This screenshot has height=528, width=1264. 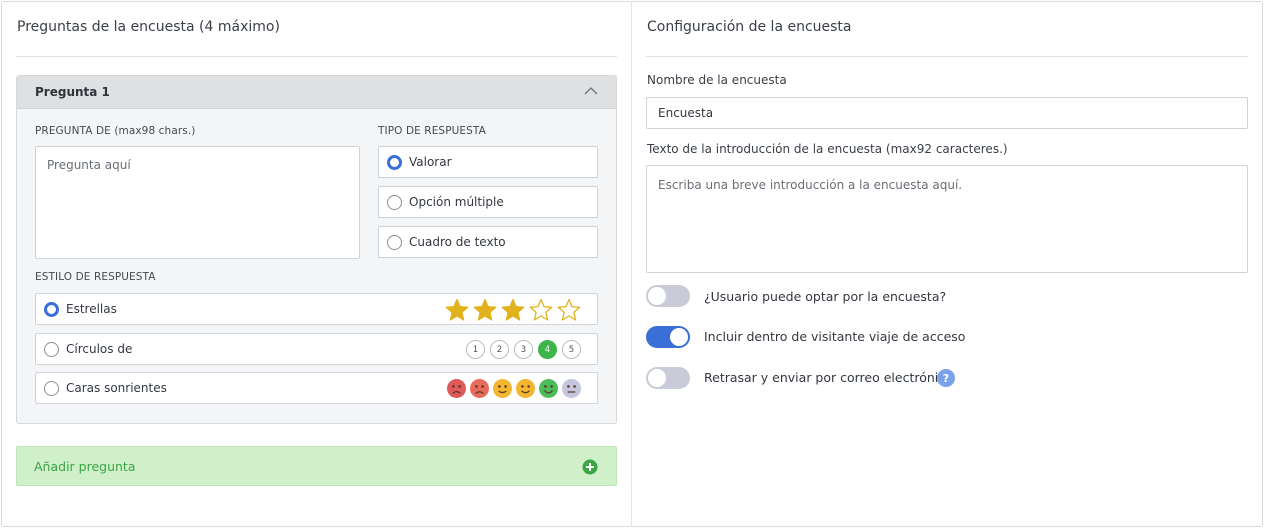 What do you see at coordinates (148, 27) in the screenshot?
I see `left-panel-title: Preguntas de la encuesta (4 máximo)` at bounding box center [148, 27].